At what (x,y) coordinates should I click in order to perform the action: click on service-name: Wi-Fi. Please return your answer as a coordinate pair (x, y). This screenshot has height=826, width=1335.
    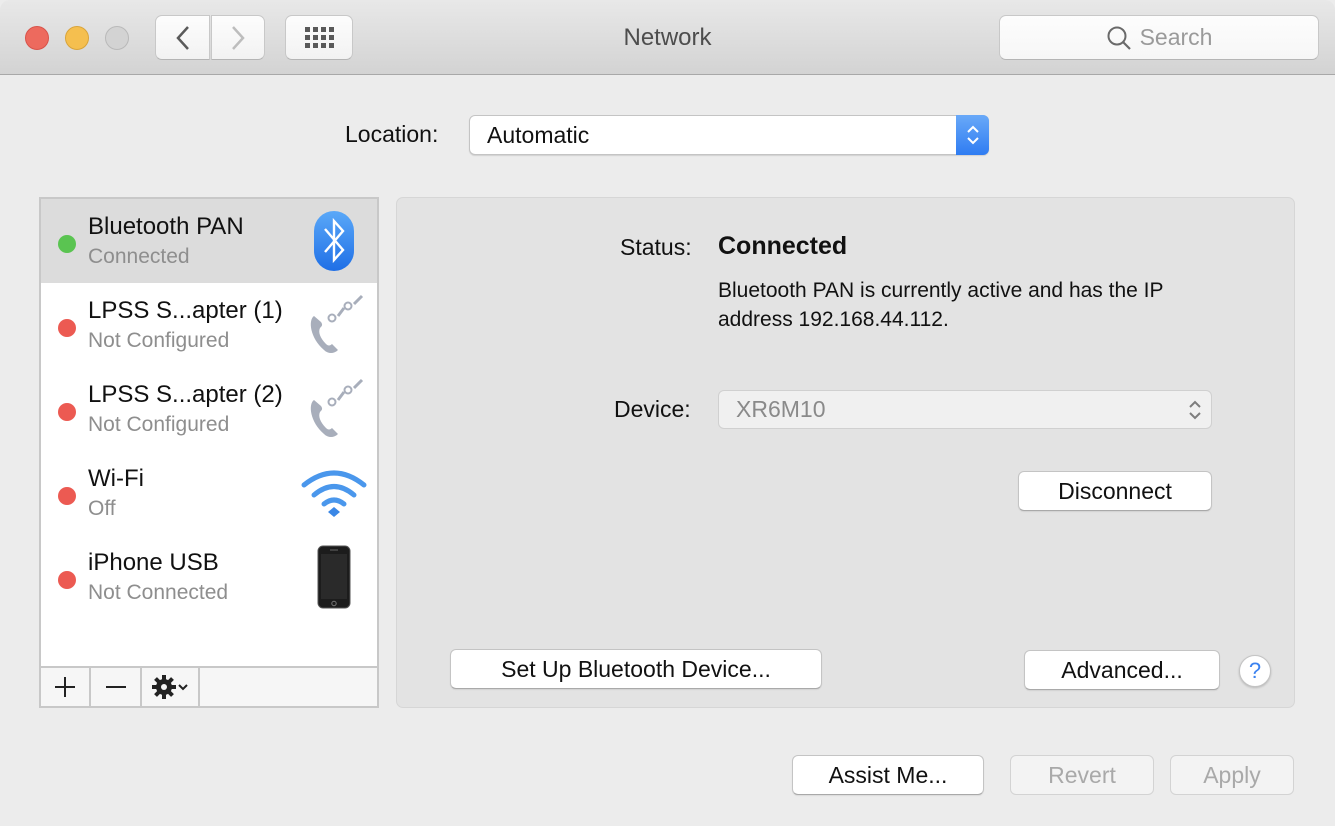
    Looking at the image, I should click on (116, 478).